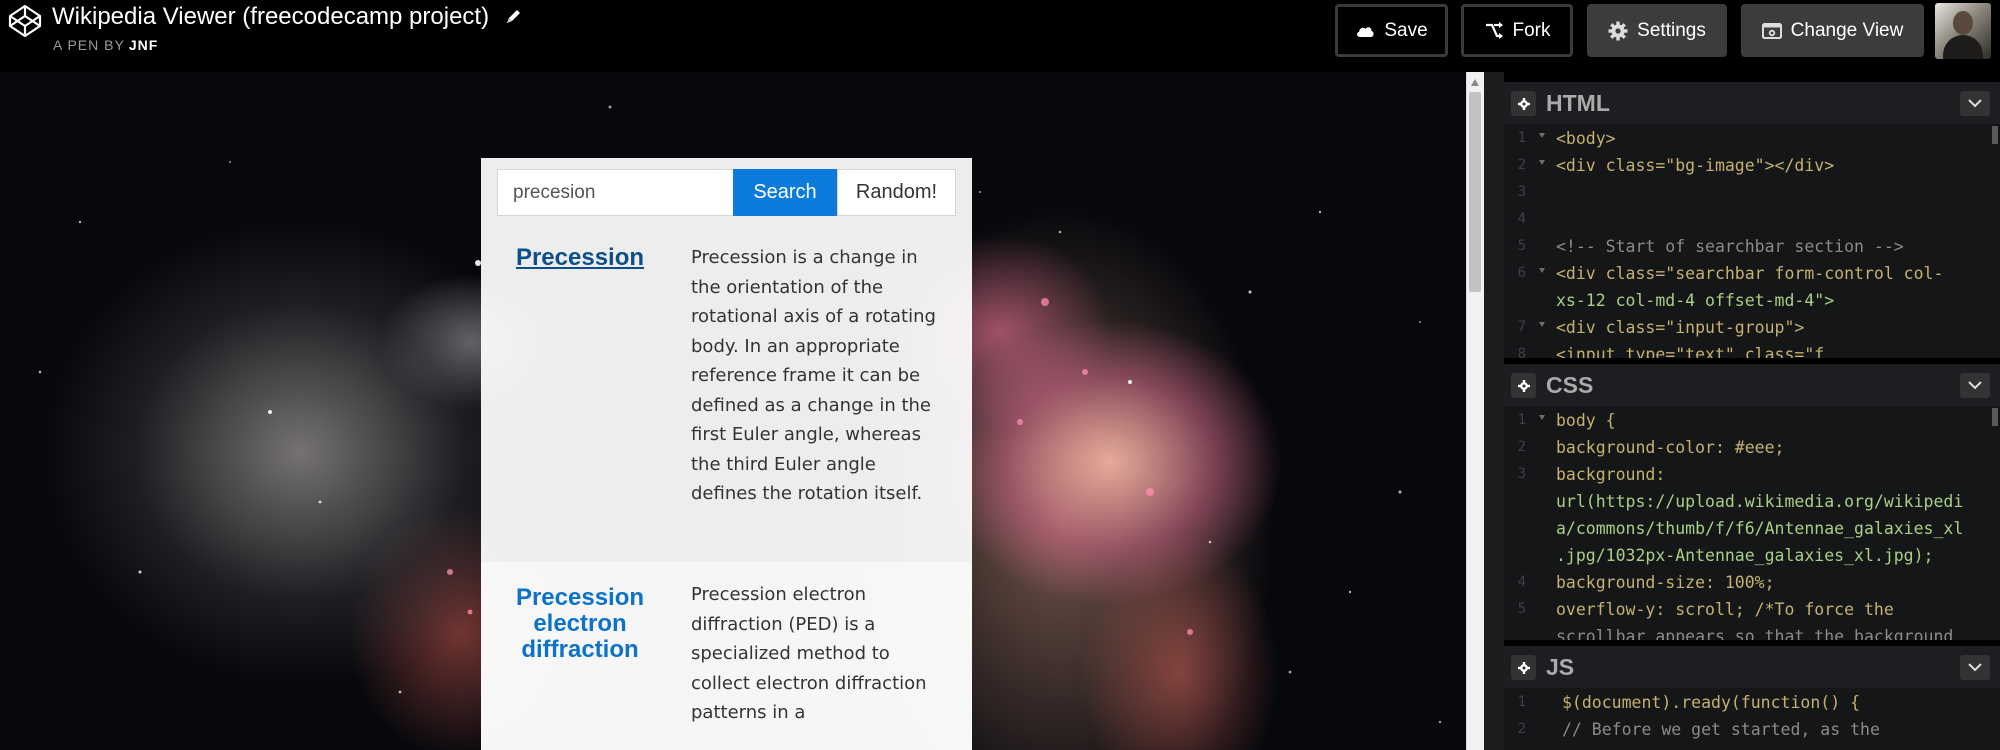 This screenshot has width=2000, height=750. I want to click on code-line: 4, so click(1521, 219).